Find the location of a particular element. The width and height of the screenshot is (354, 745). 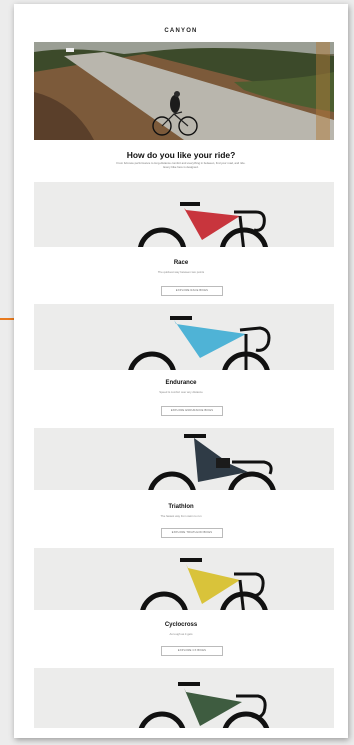

race-title: Race is located at coordinates (181, 263).